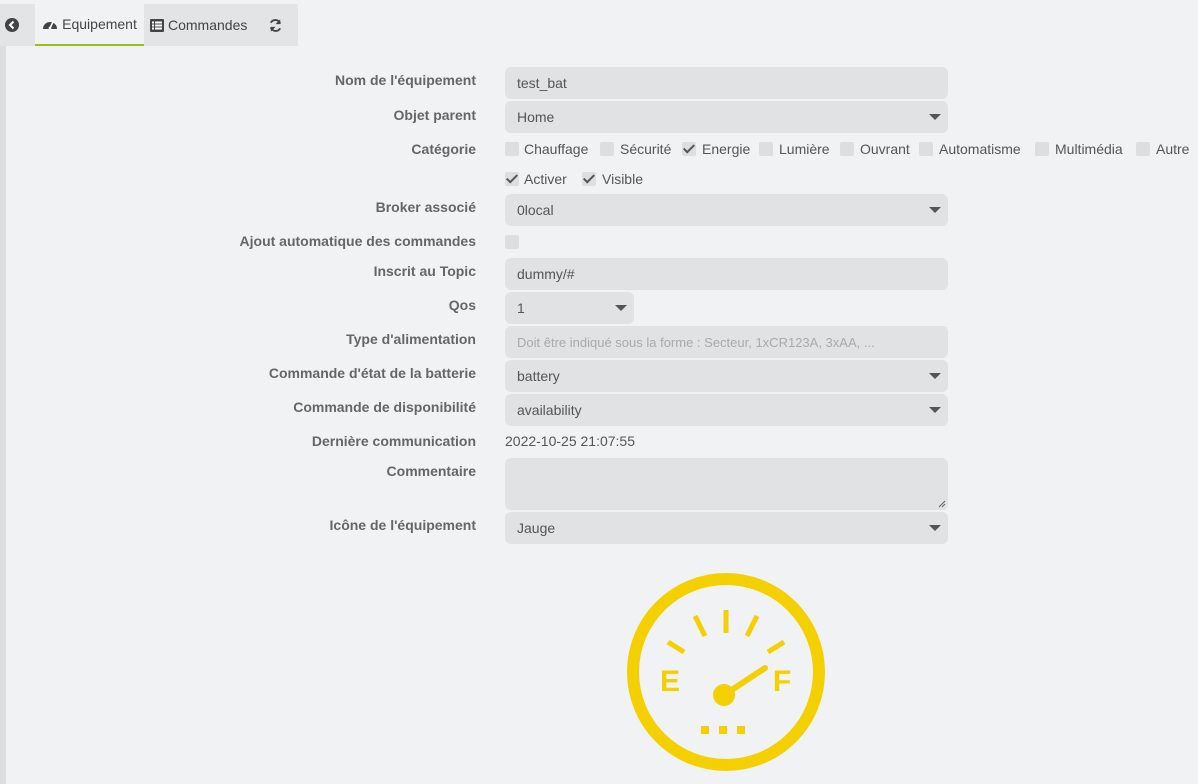 The height and width of the screenshot is (784, 1198). What do you see at coordinates (726, 484) in the screenshot?
I see `comment-textarea` at bounding box center [726, 484].